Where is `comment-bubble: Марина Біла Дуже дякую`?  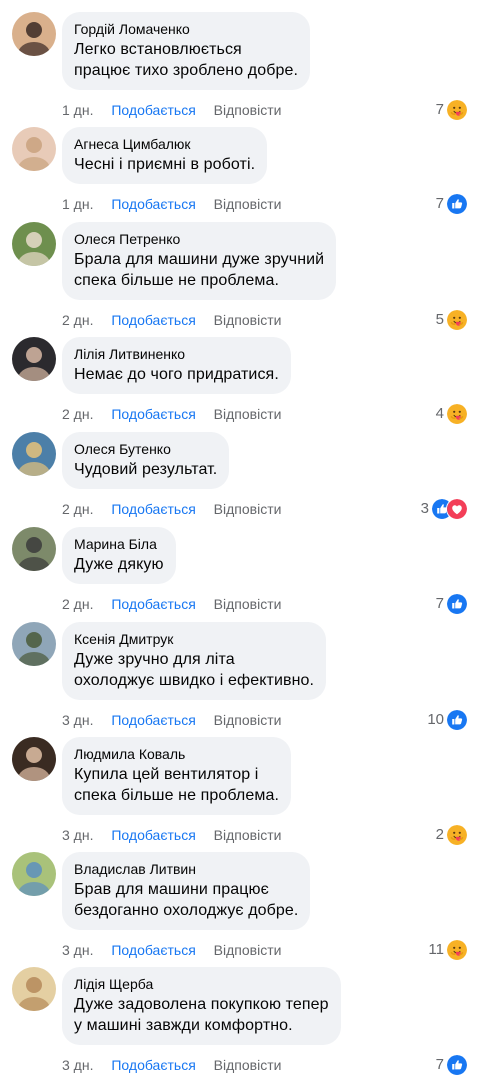 comment-bubble: Марина Біла Дуже дякую is located at coordinates (119, 555).